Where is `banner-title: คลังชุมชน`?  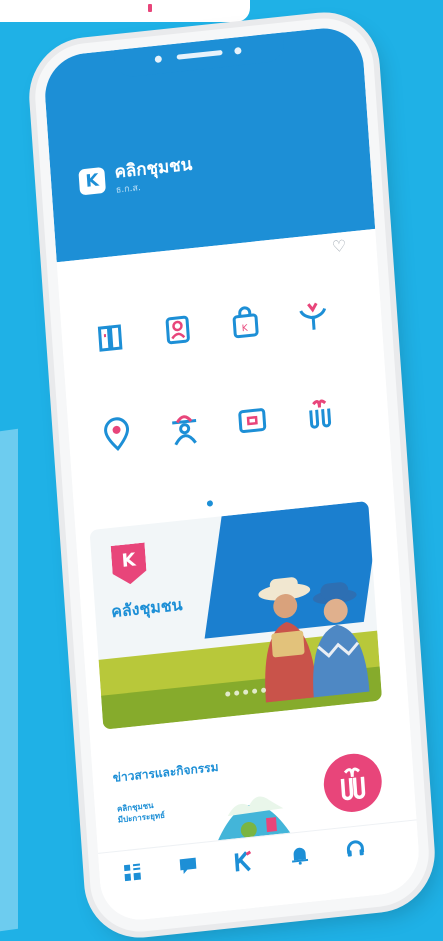 banner-title: คลังชุมชน is located at coordinates (147, 608).